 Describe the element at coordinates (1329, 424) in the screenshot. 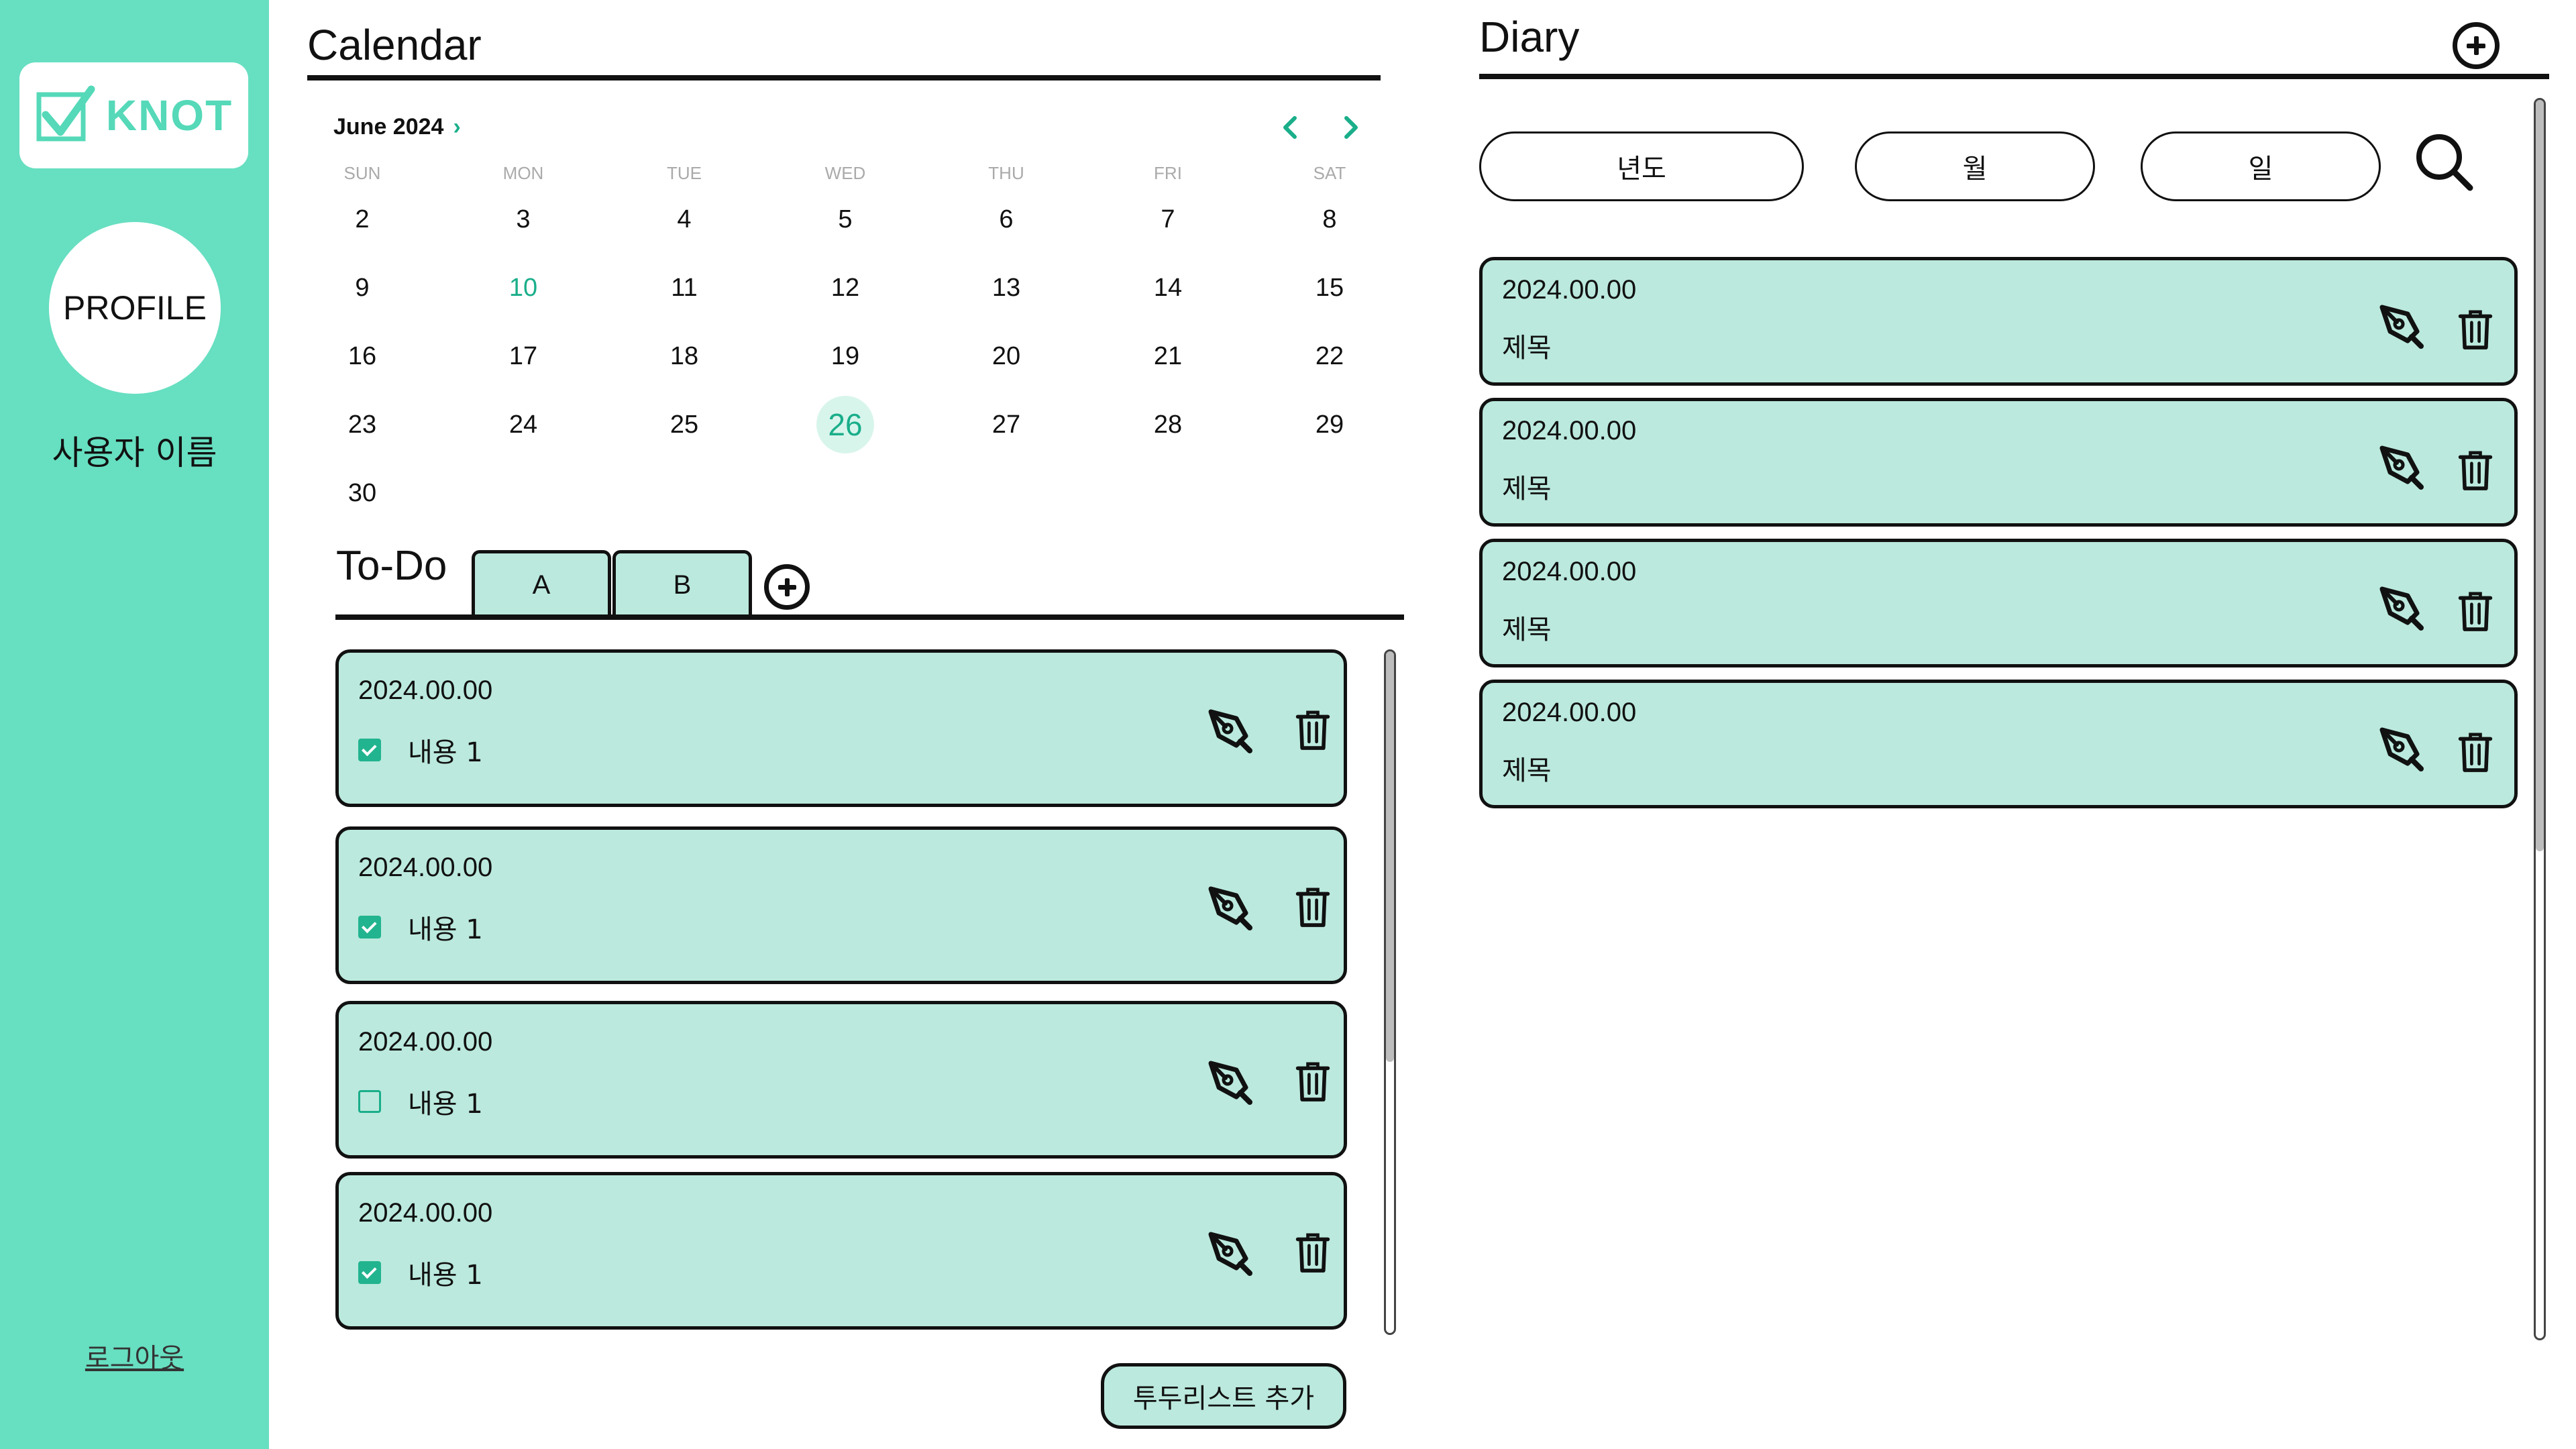

I see `calendar-day: 29` at that location.